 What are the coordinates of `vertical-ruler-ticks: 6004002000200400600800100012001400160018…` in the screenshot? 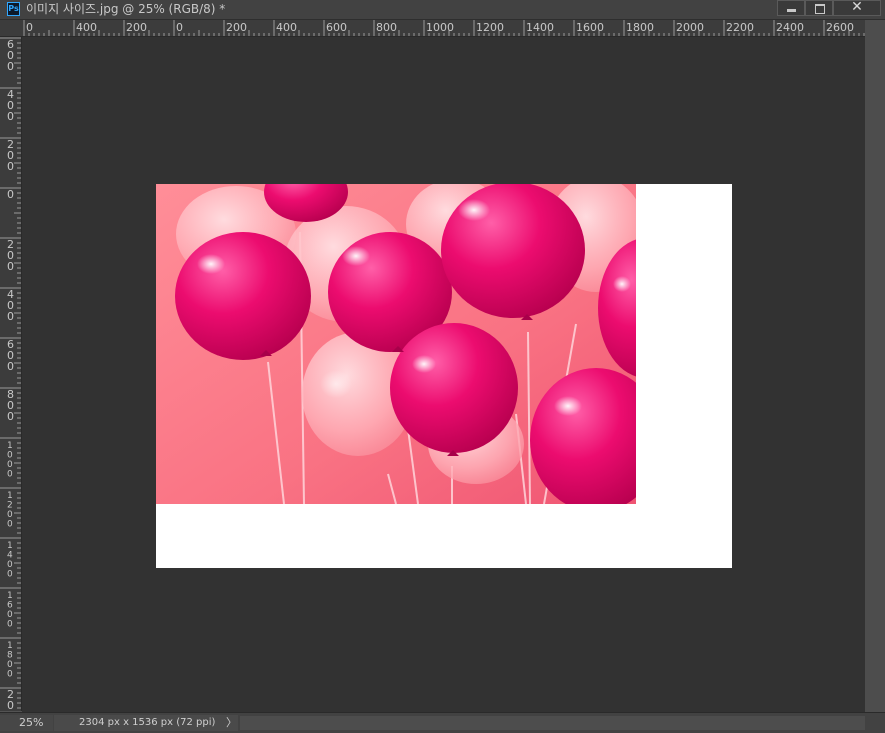 It's located at (10, 374).